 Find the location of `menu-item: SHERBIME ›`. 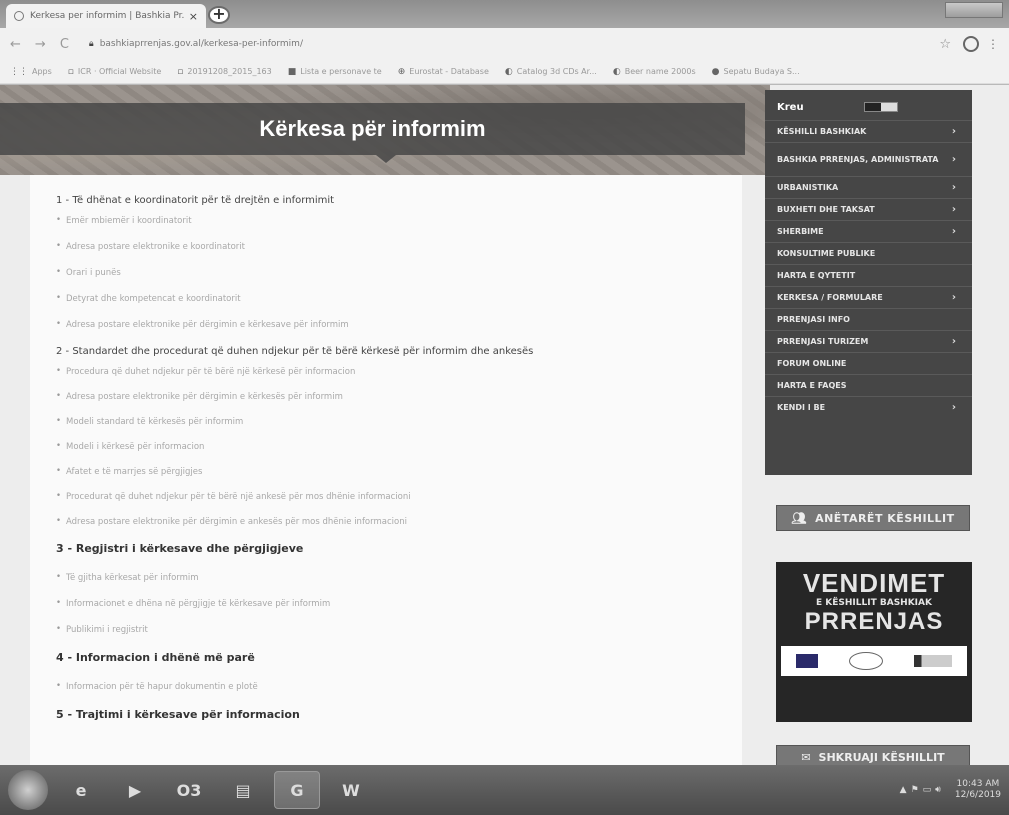

menu-item: SHERBIME › is located at coordinates (868, 231).